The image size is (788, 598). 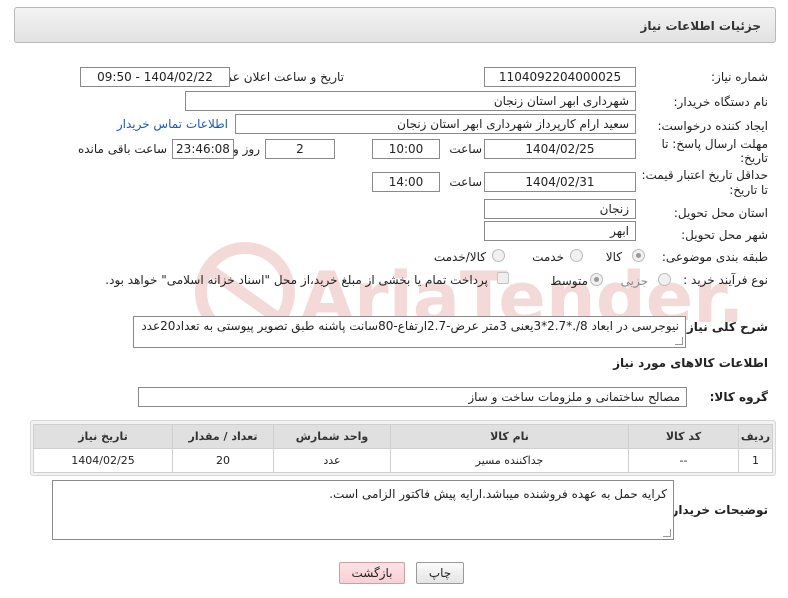 What do you see at coordinates (569, 281) in the screenshot?
I see `process-option-medium: متوسط` at bounding box center [569, 281].